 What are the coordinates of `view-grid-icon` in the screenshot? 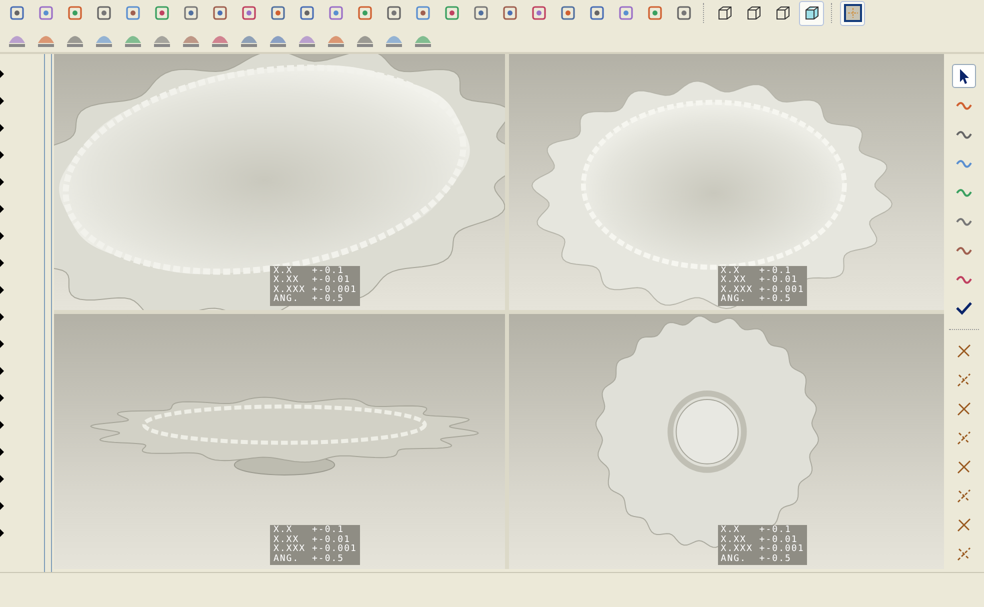 It's located at (852, 13).